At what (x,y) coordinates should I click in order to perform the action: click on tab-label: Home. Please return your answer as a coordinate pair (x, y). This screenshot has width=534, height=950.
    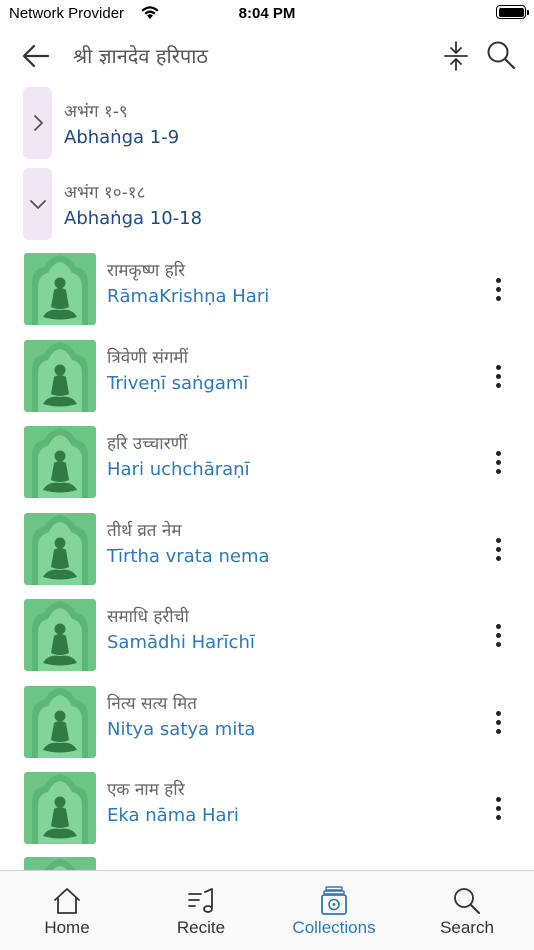
    Looking at the image, I should click on (67, 927).